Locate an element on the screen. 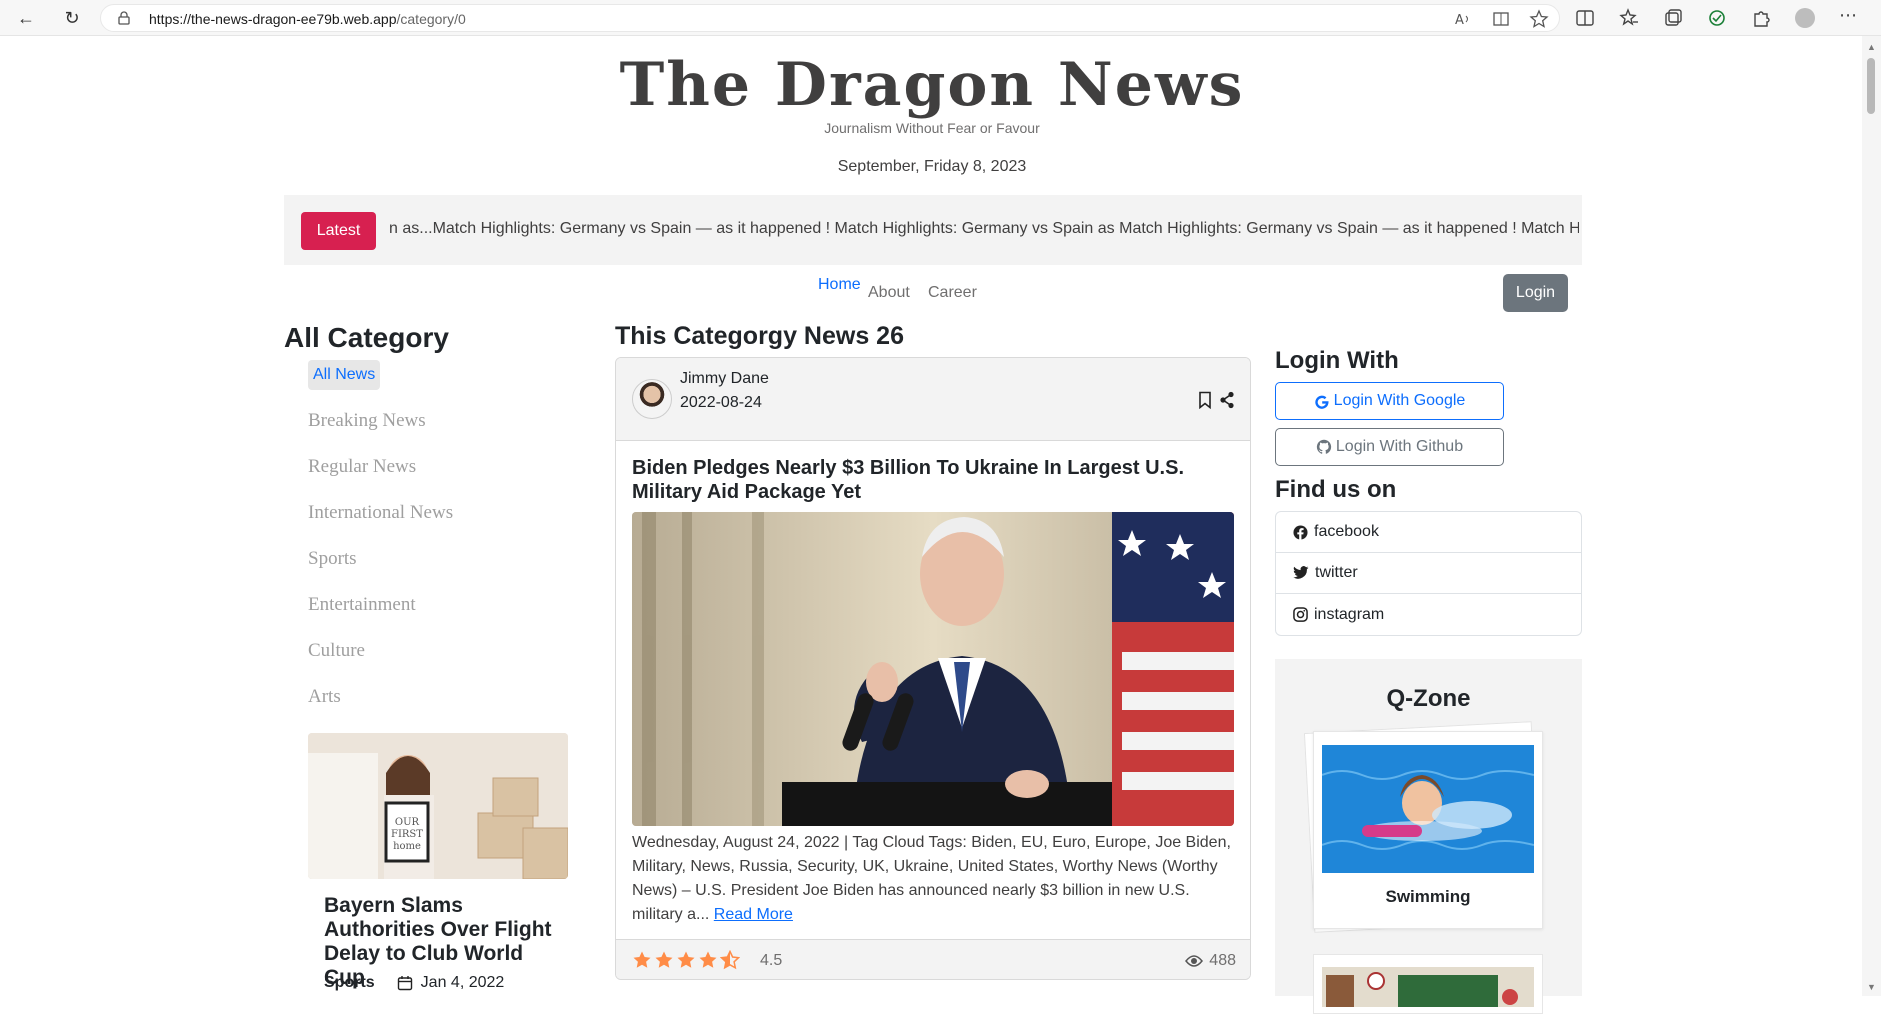 The image size is (1881, 1014). social-facebook: facebook is located at coordinates (1428, 532).